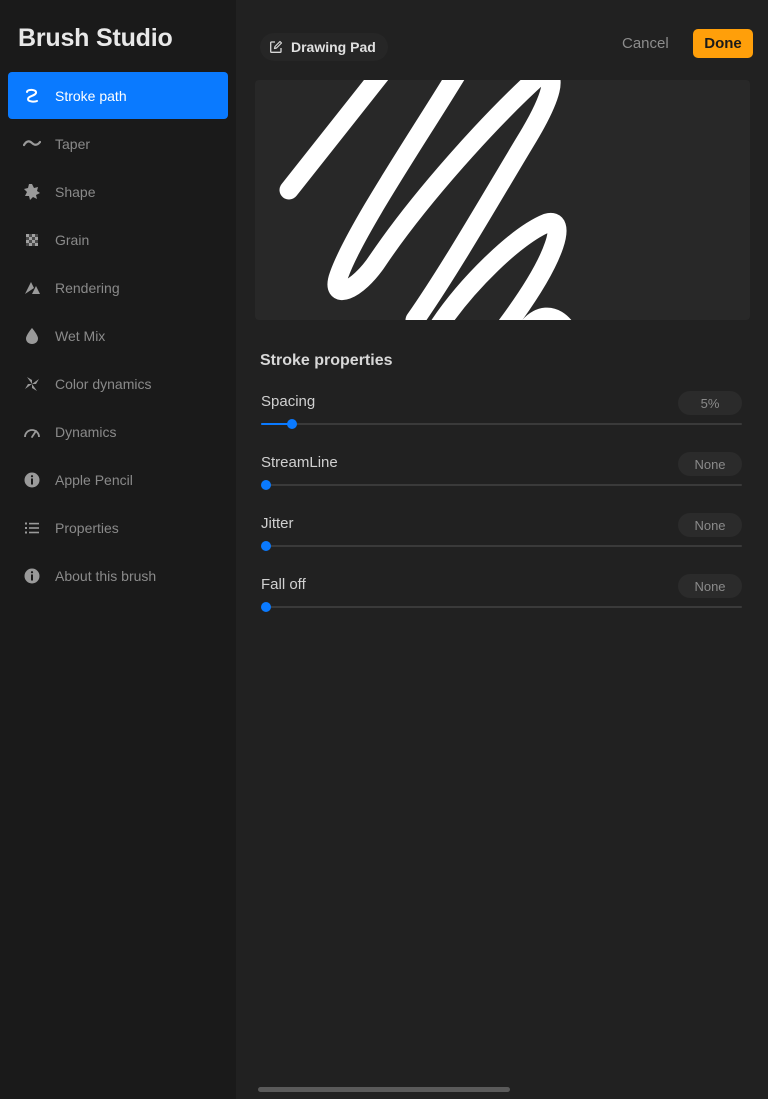  I want to click on shape-icon, so click(32, 192).